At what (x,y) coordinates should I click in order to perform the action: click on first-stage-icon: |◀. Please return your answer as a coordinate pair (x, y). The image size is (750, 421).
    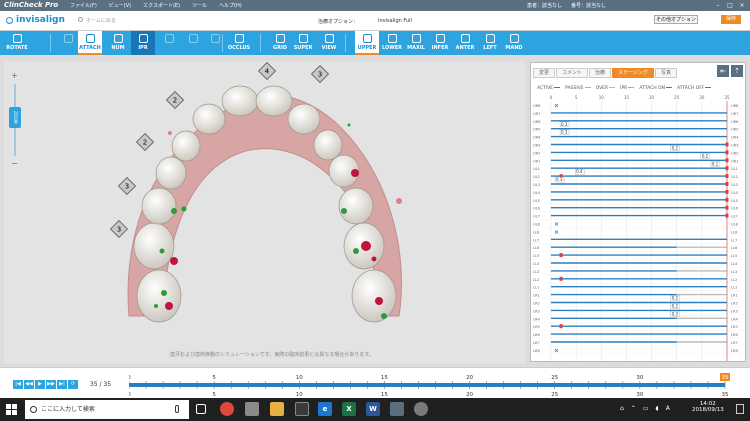
    Looking at the image, I should click on (18, 384).